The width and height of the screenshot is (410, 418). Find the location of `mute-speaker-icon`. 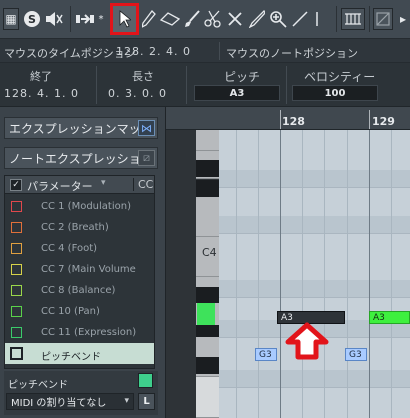

mute-speaker-icon is located at coordinates (54, 19).